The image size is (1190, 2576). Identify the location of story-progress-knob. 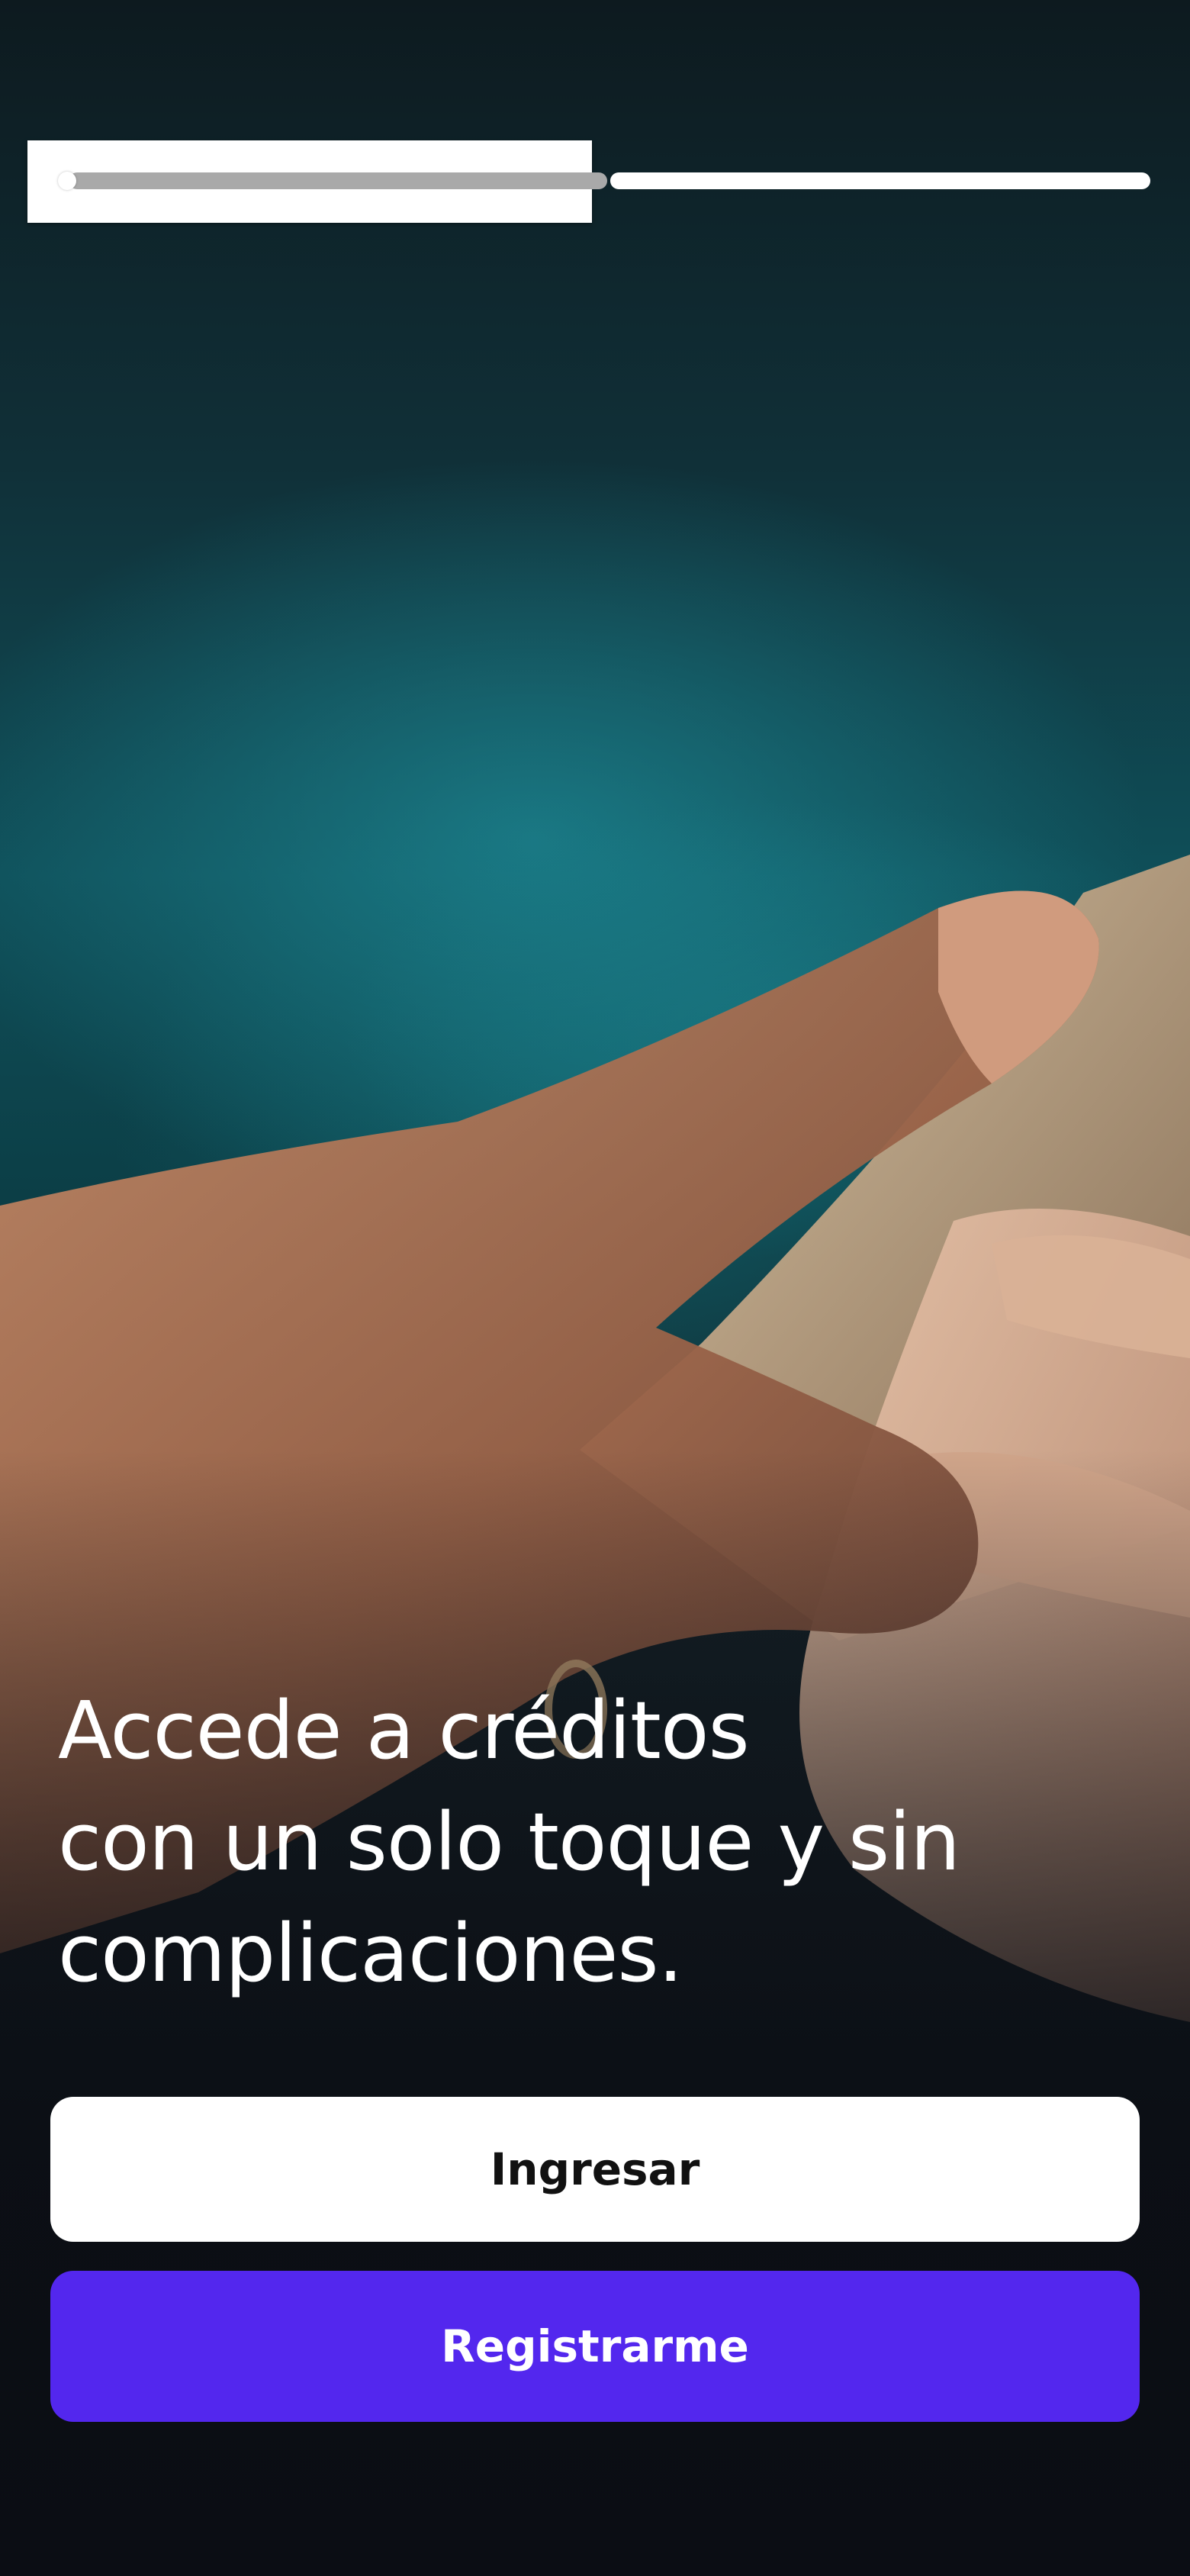
(67, 181).